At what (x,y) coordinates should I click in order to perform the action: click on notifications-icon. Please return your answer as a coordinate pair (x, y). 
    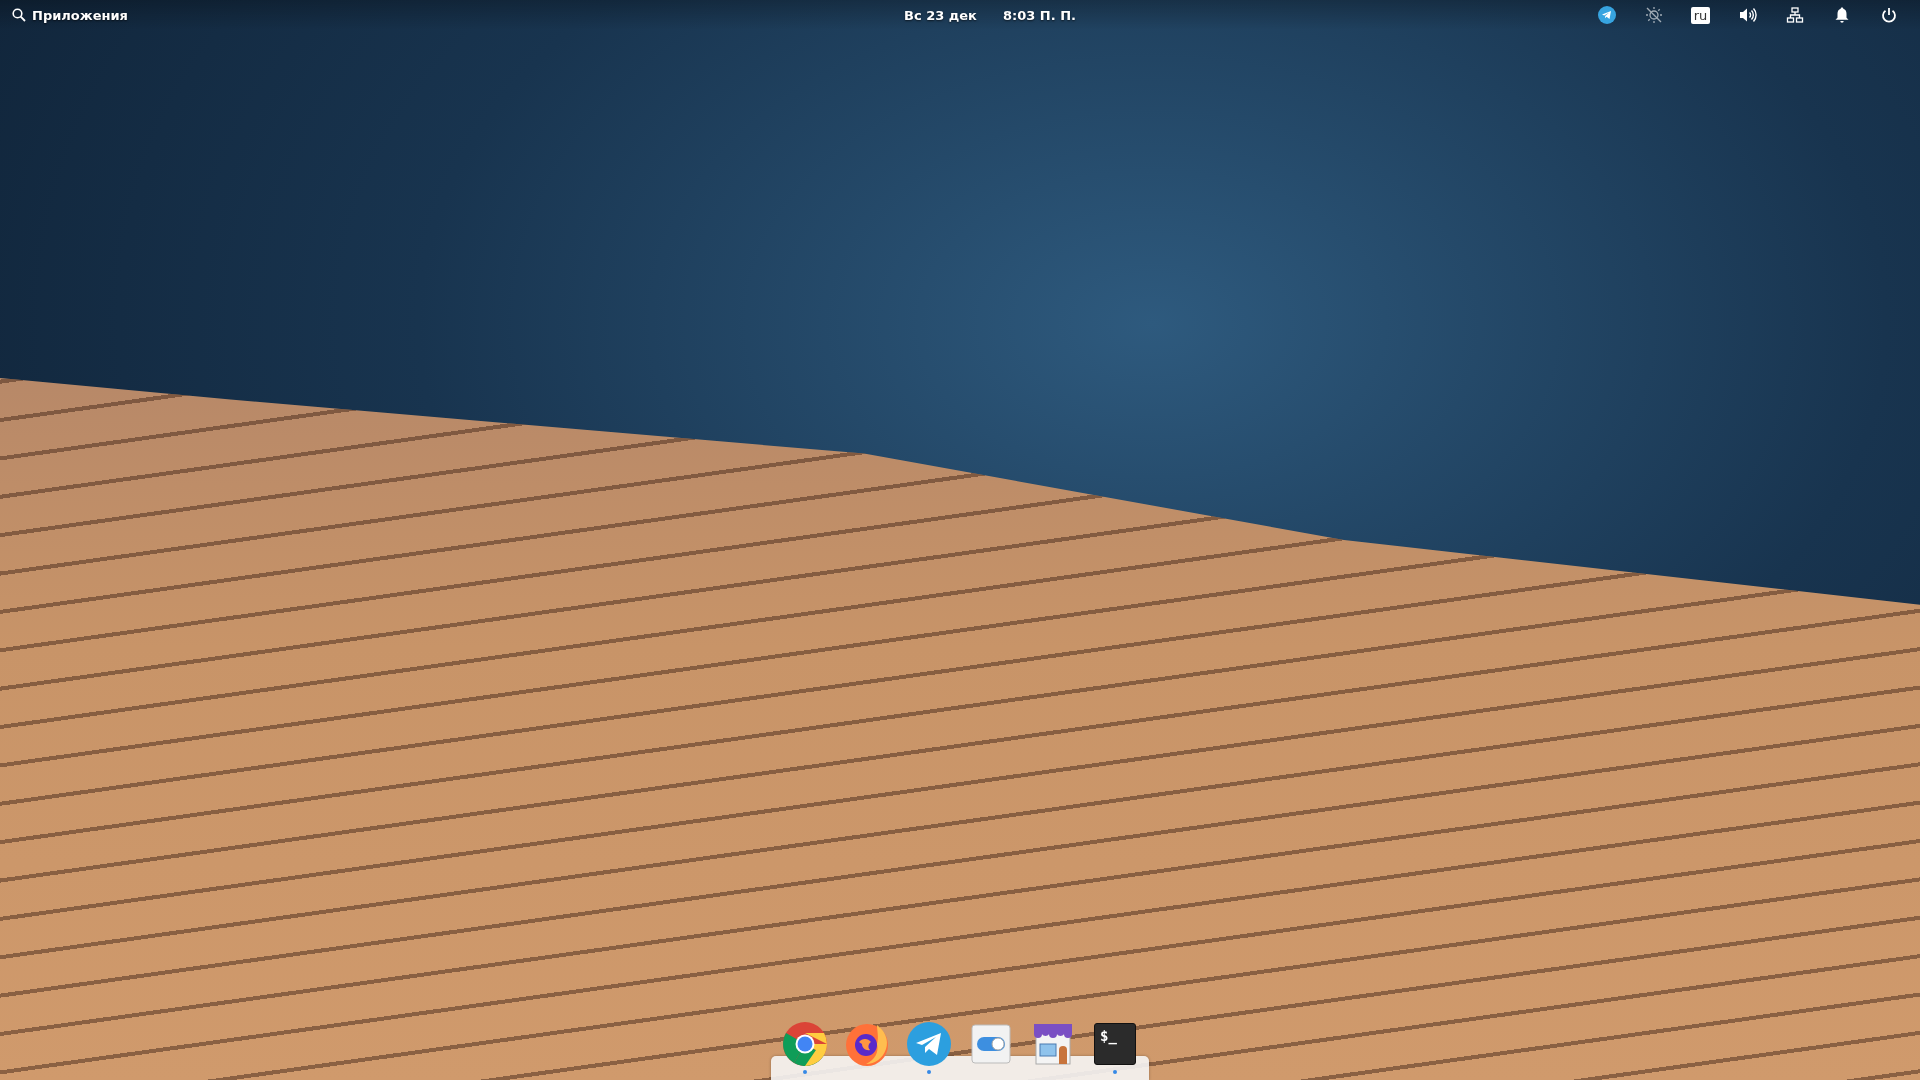
    Looking at the image, I should click on (1841, 15).